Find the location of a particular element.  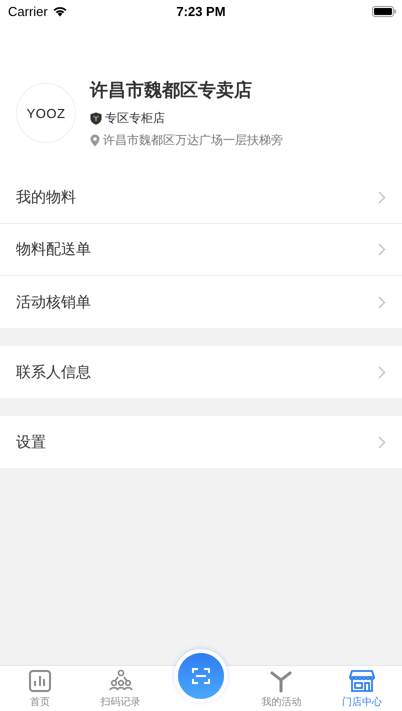

location-pin-icon is located at coordinates (95, 140).